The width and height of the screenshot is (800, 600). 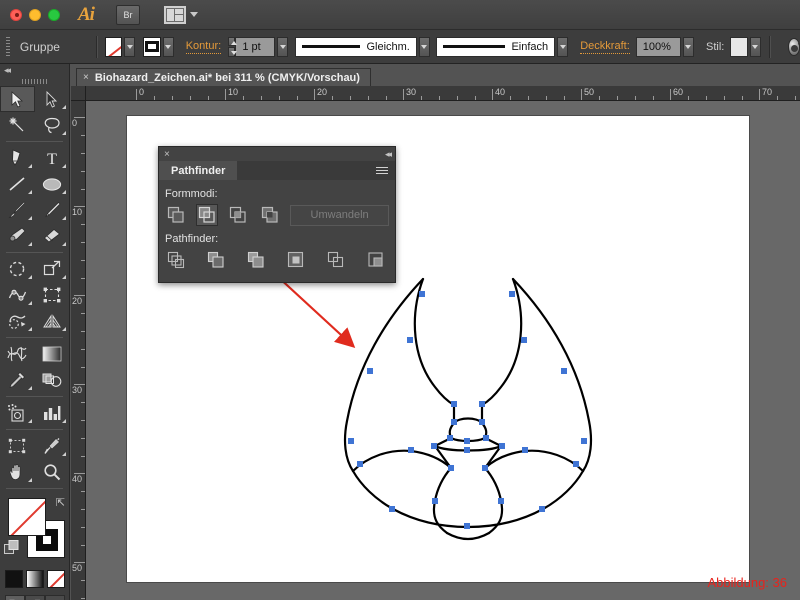 What do you see at coordinates (34, 579) in the screenshot?
I see `gradient-swatch-button` at bounding box center [34, 579].